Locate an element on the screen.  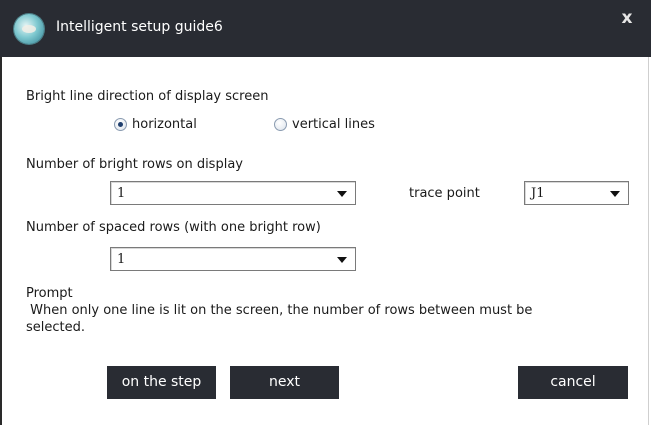
bright-rows-label: Number of bright rows on display is located at coordinates (134, 164).